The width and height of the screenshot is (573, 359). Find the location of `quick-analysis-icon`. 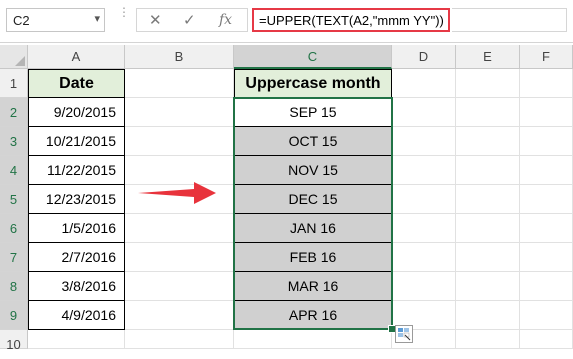

quick-analysis-icon is located at coordinates (404, 334).